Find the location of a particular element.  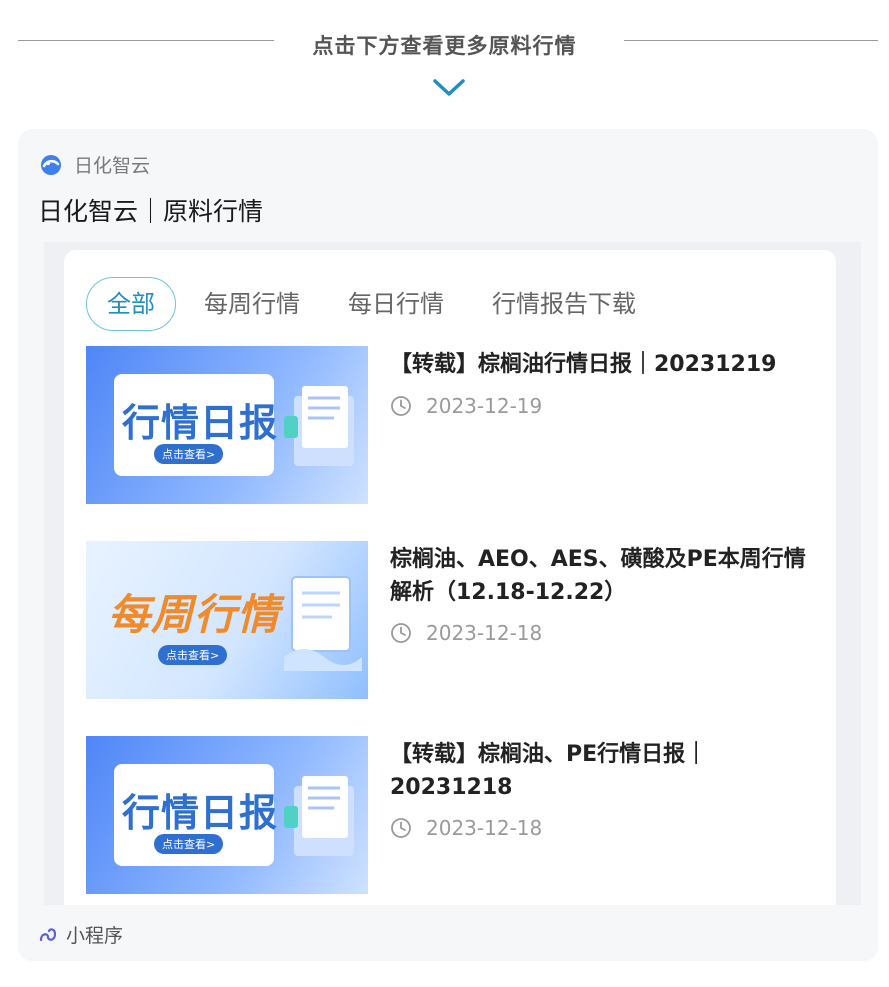

mini-program-label: 小程序 is located at coordinates (95, 936).